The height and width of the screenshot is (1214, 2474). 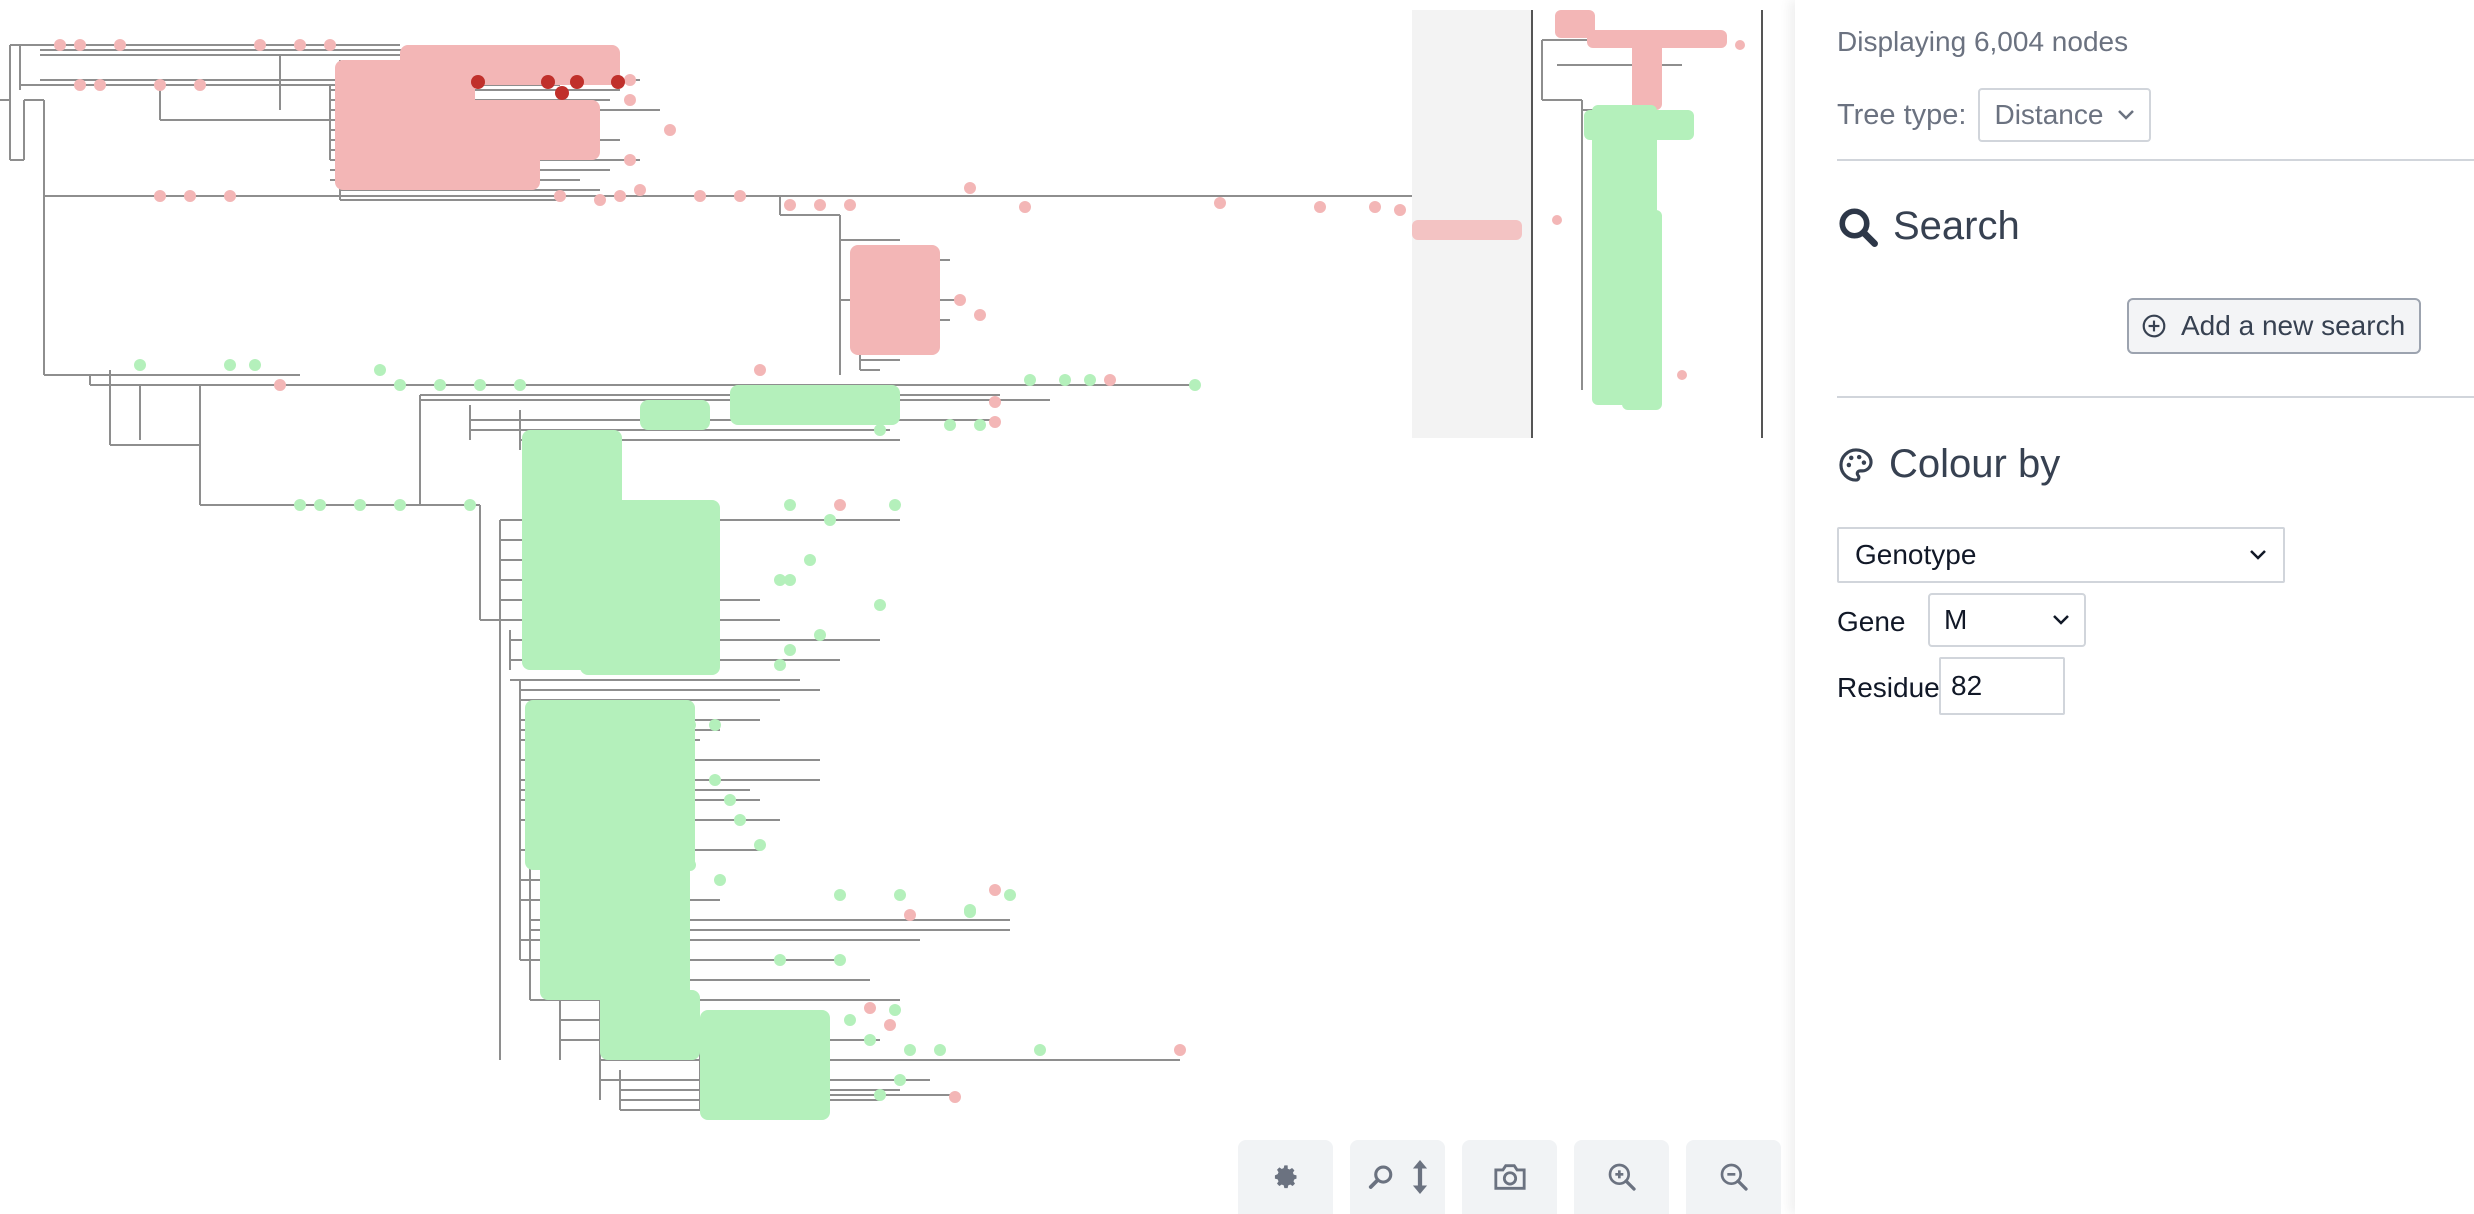 What do you see at coordinates (2061, 555) in the screenshot?
I see `colour-by-select: Genotype` at bounding box center [2061, 555].